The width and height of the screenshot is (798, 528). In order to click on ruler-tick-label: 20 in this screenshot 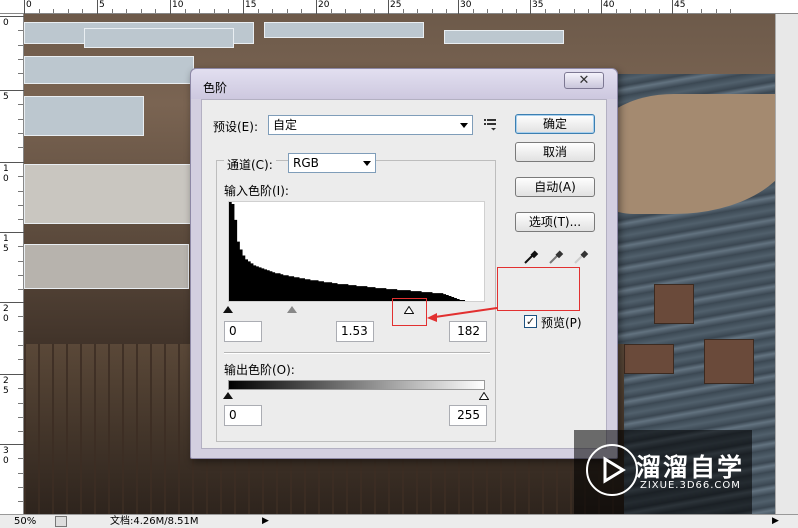, I will do `click(324, 5)`.